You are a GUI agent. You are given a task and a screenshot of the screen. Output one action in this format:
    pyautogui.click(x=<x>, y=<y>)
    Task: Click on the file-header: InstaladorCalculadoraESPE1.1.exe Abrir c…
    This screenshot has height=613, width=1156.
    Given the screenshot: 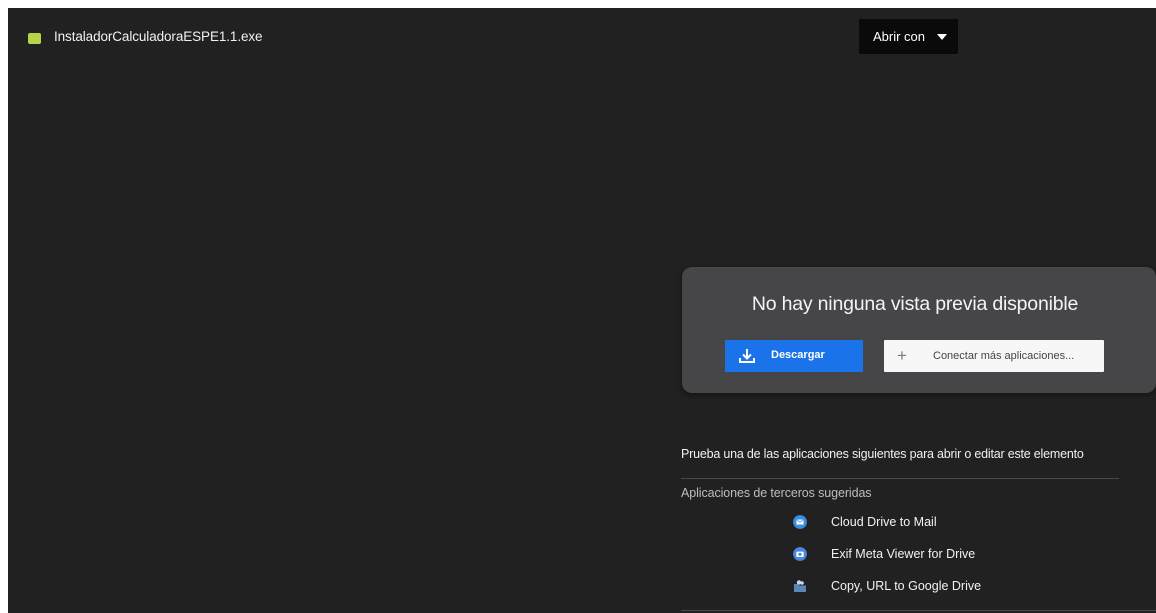 What is the action you would take?
    pyautogui.click(x=582, y=36)
    